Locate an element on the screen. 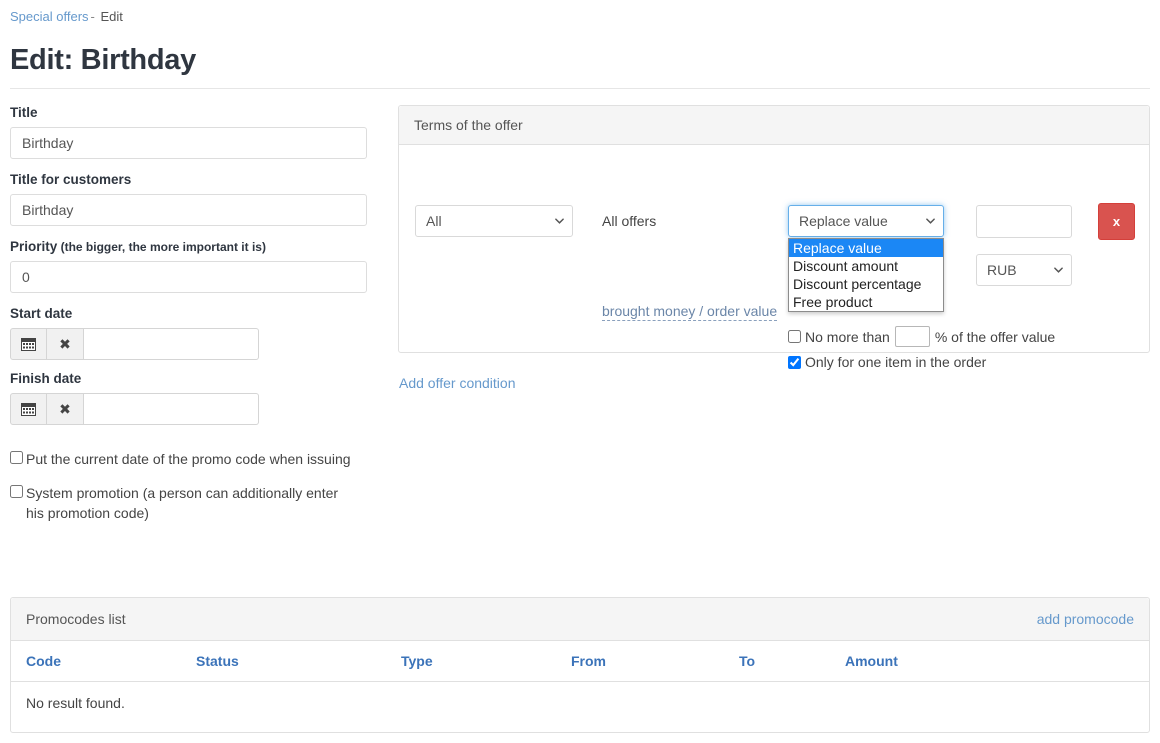  add-promocode-link: add promocode is located at coordinates (1085, 619).